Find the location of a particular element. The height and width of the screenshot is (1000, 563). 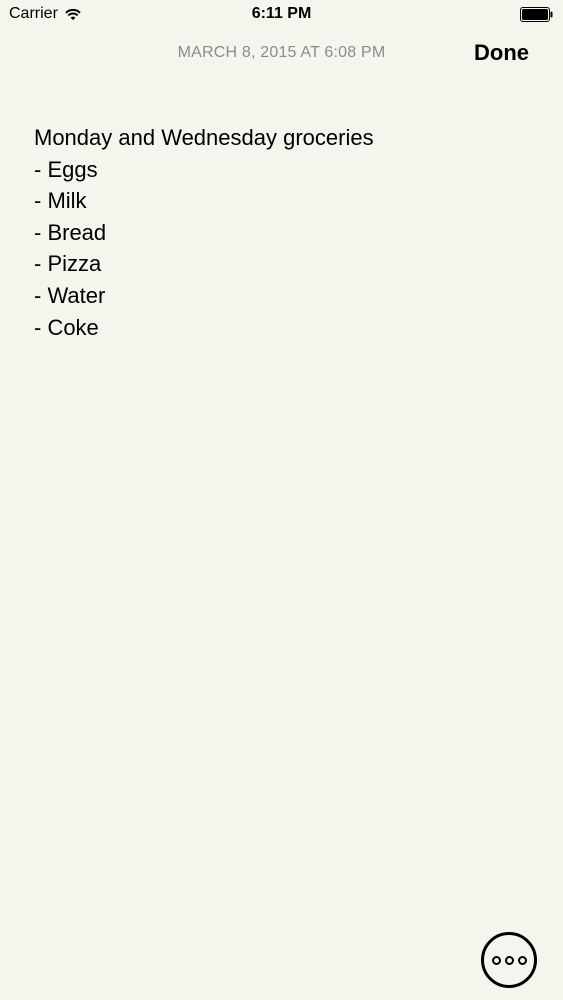

note-line: - Eggs is located at coordinates (66, 169).